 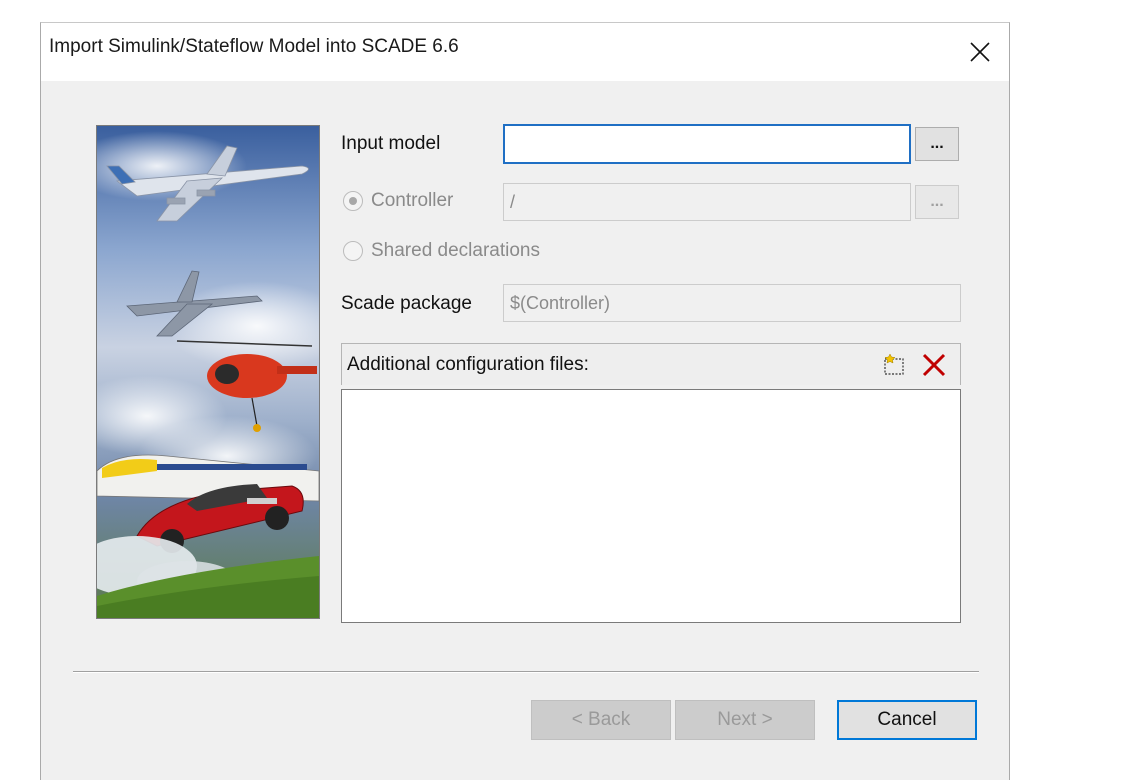 I want to click on scade-package-label: Scade package, so click(x=406, y=303).